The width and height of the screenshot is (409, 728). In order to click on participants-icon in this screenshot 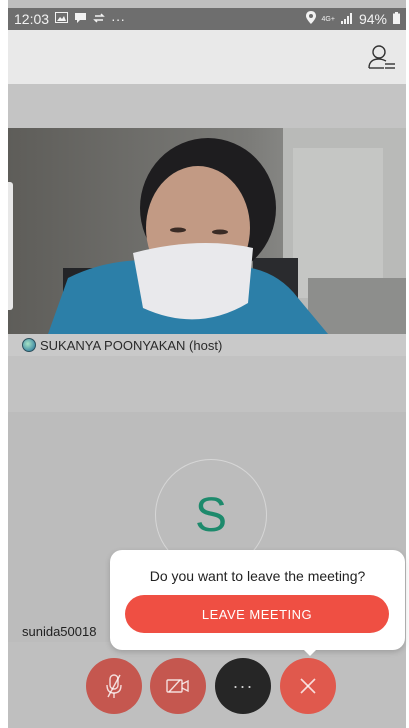, I will do `click(381, 57)`.